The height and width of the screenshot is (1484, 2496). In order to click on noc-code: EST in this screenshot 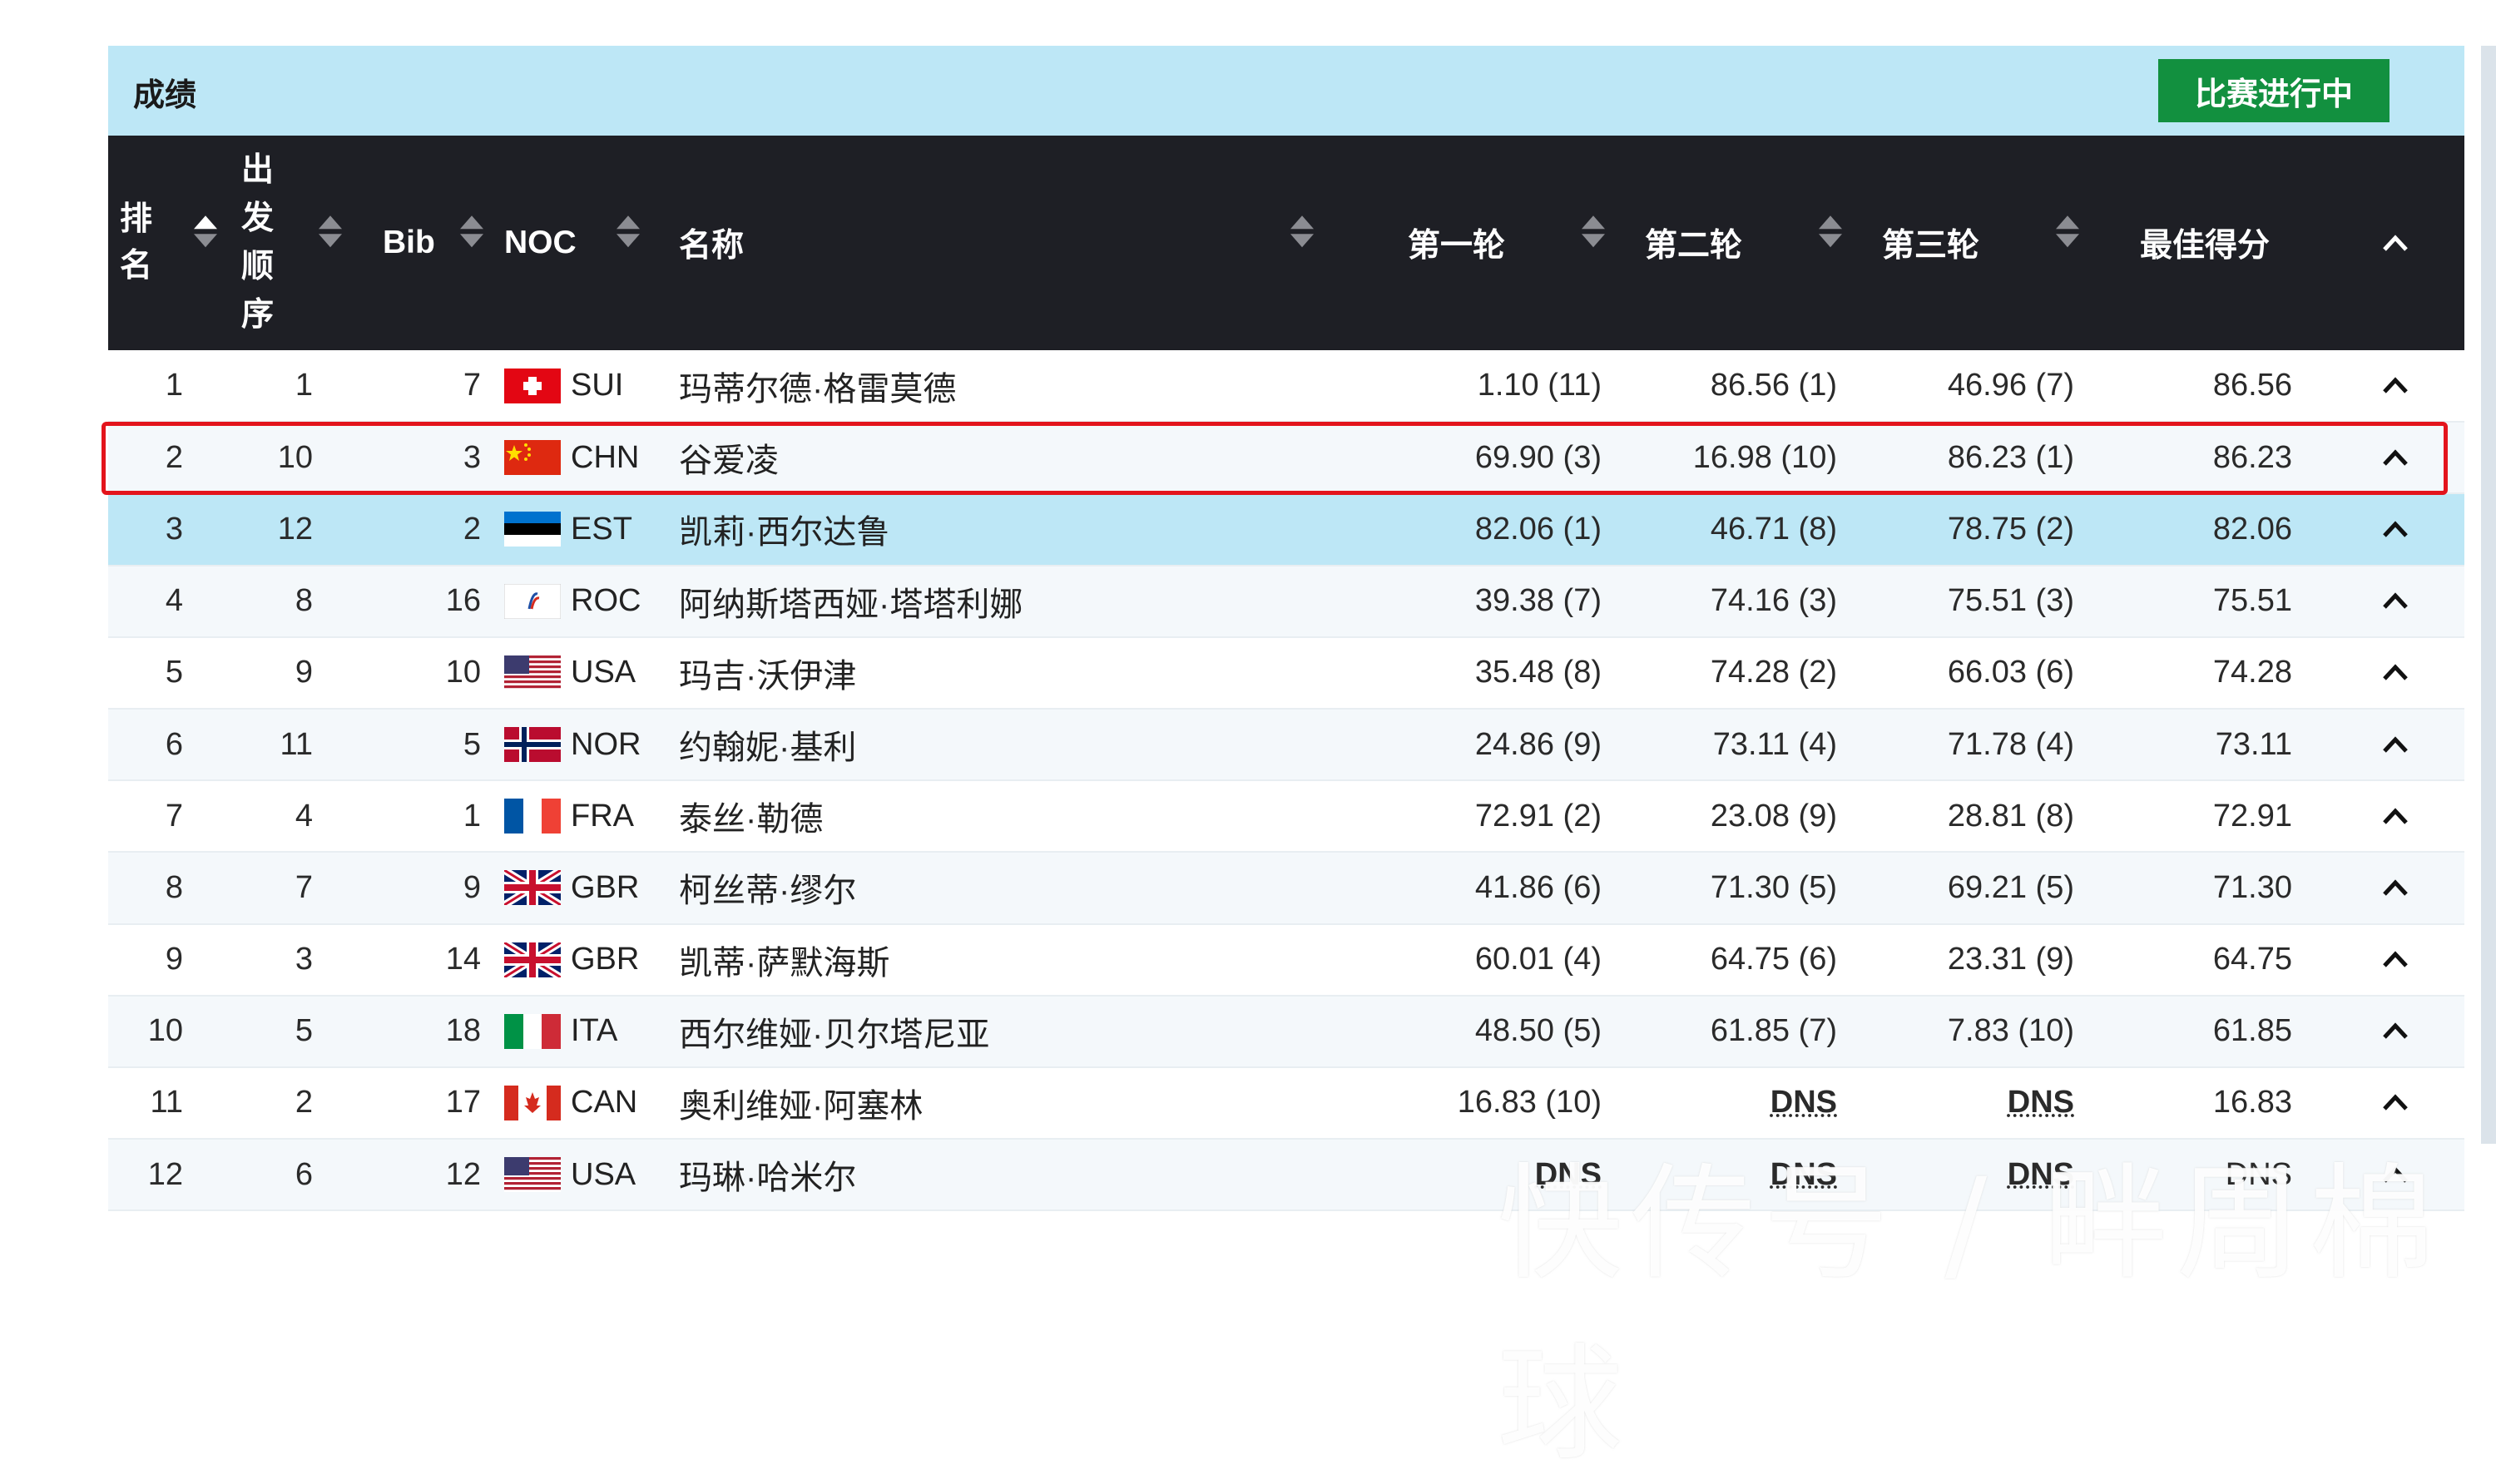, I will do `click(601, 529)`.